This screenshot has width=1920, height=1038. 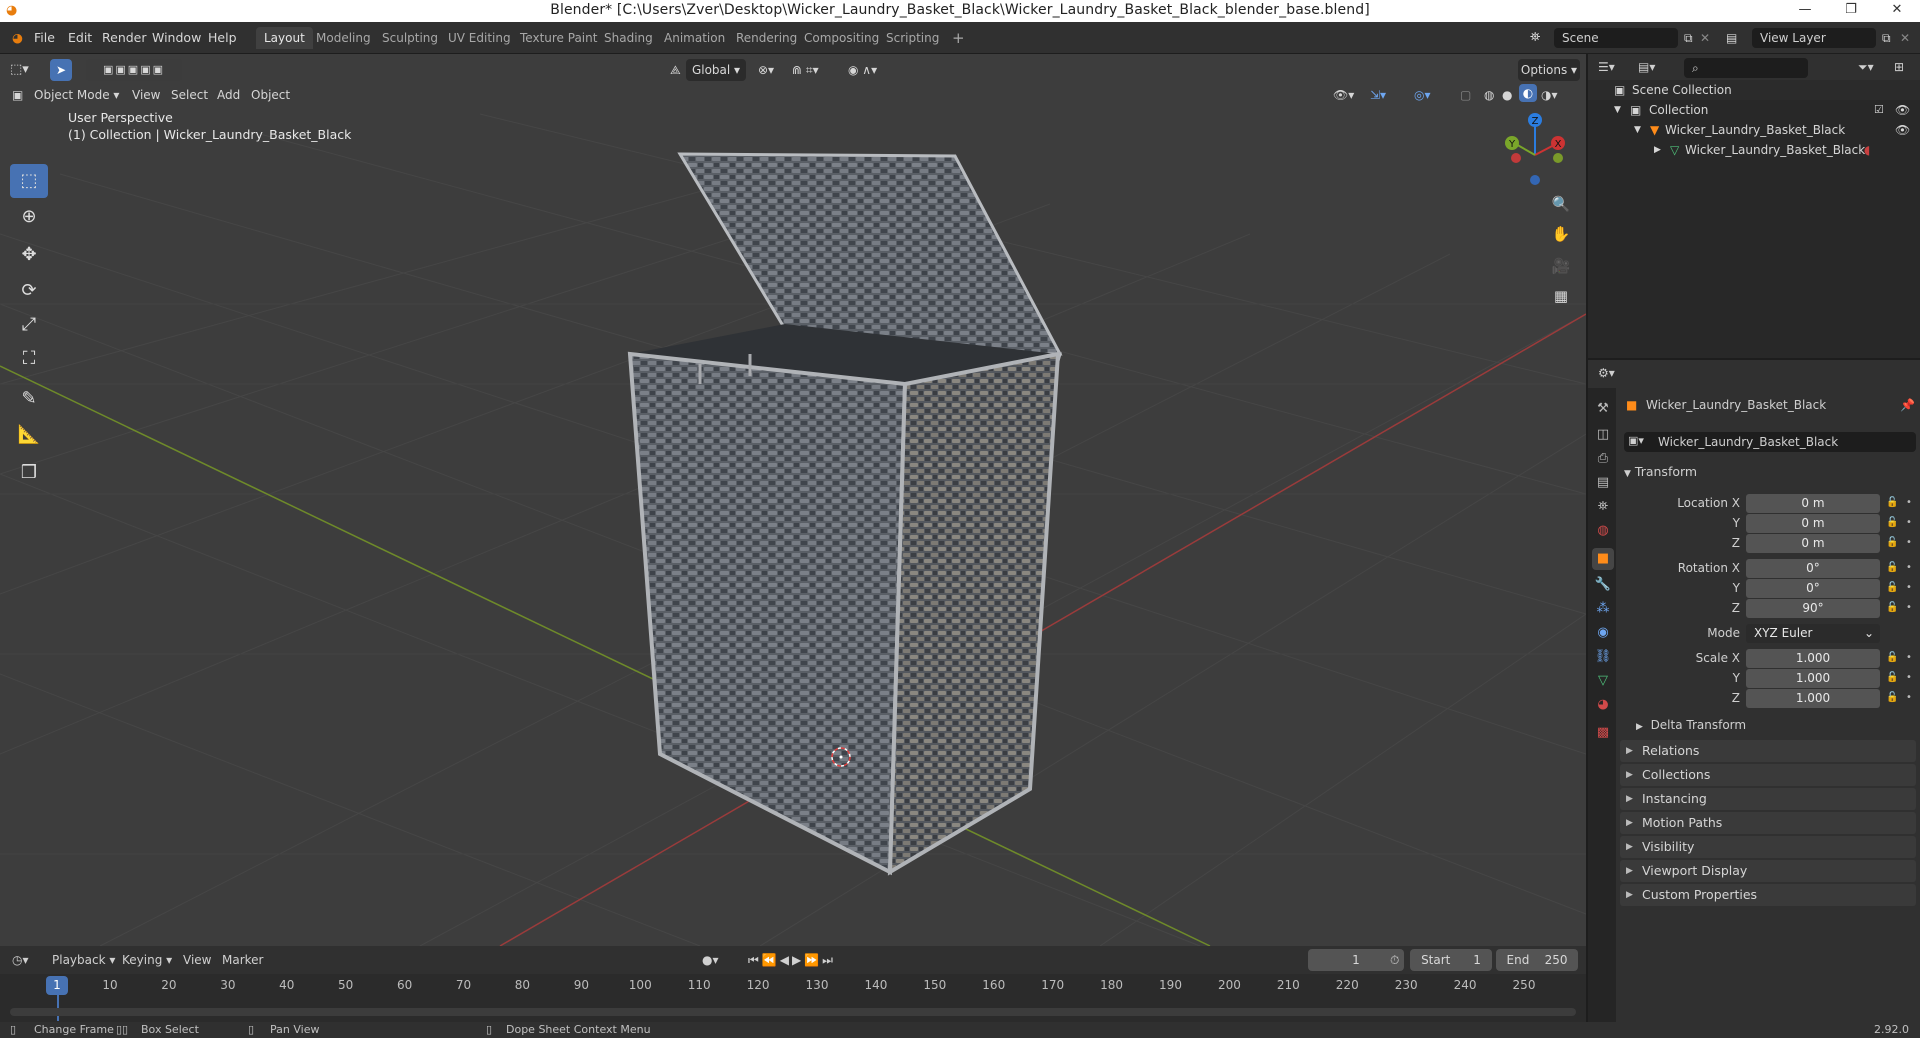 What do you see at coordinates (1561, 204) in the screenshot?
I see `zoom-view-icon: 🔍` at bounding box center [1561, 204].